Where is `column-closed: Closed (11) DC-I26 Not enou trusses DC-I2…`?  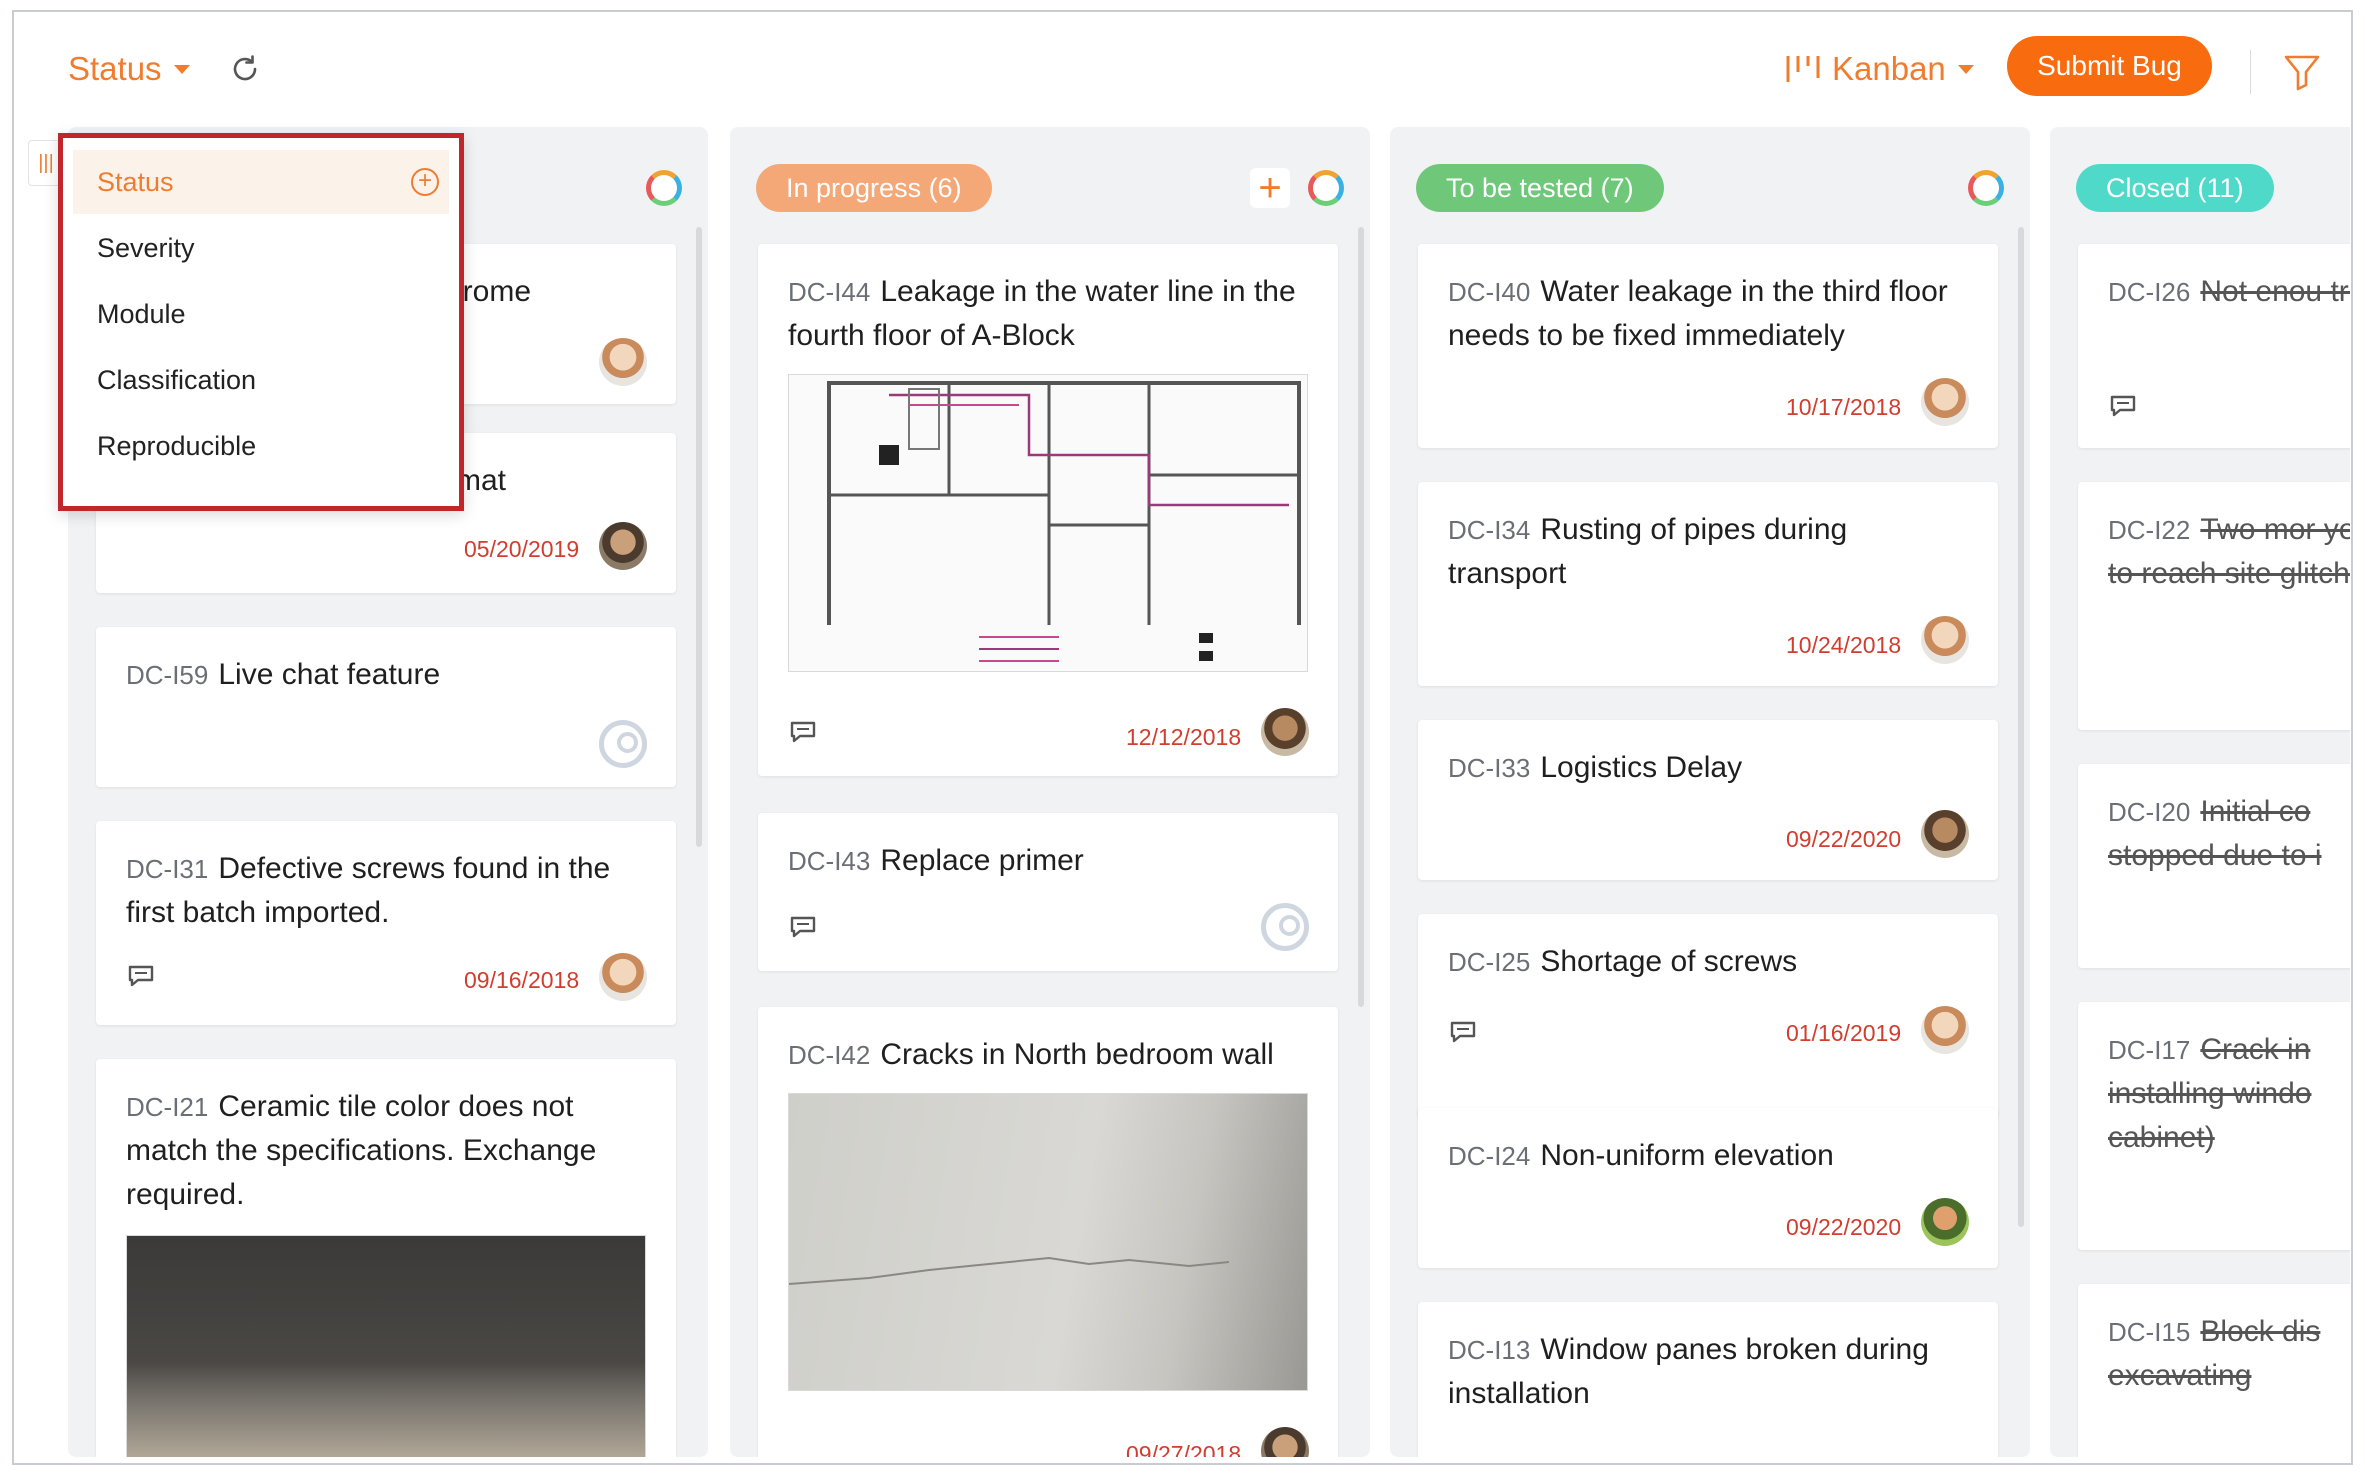 column-closed: Closed (11) DC-I26 Not enou trusses DC-I2… is located at coordinates (2200, 792).